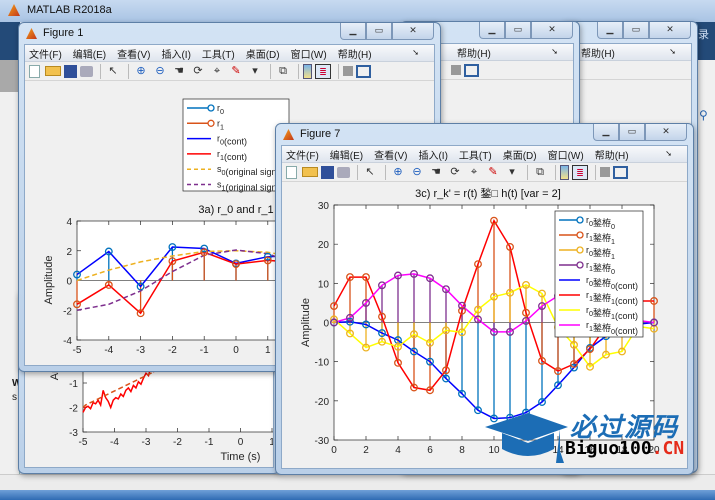 The height and width of the screenshot is (500, 715). I want to click on y-tick-label: -1, so click(73, 384).